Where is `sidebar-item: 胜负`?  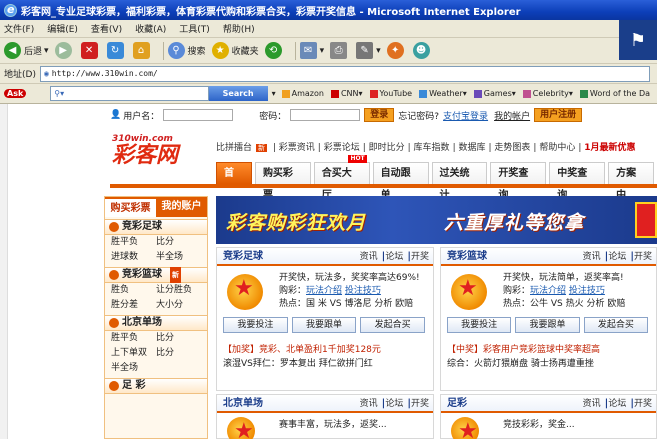
sidebar-item: 胜负 is located at coordinates (133, 290).